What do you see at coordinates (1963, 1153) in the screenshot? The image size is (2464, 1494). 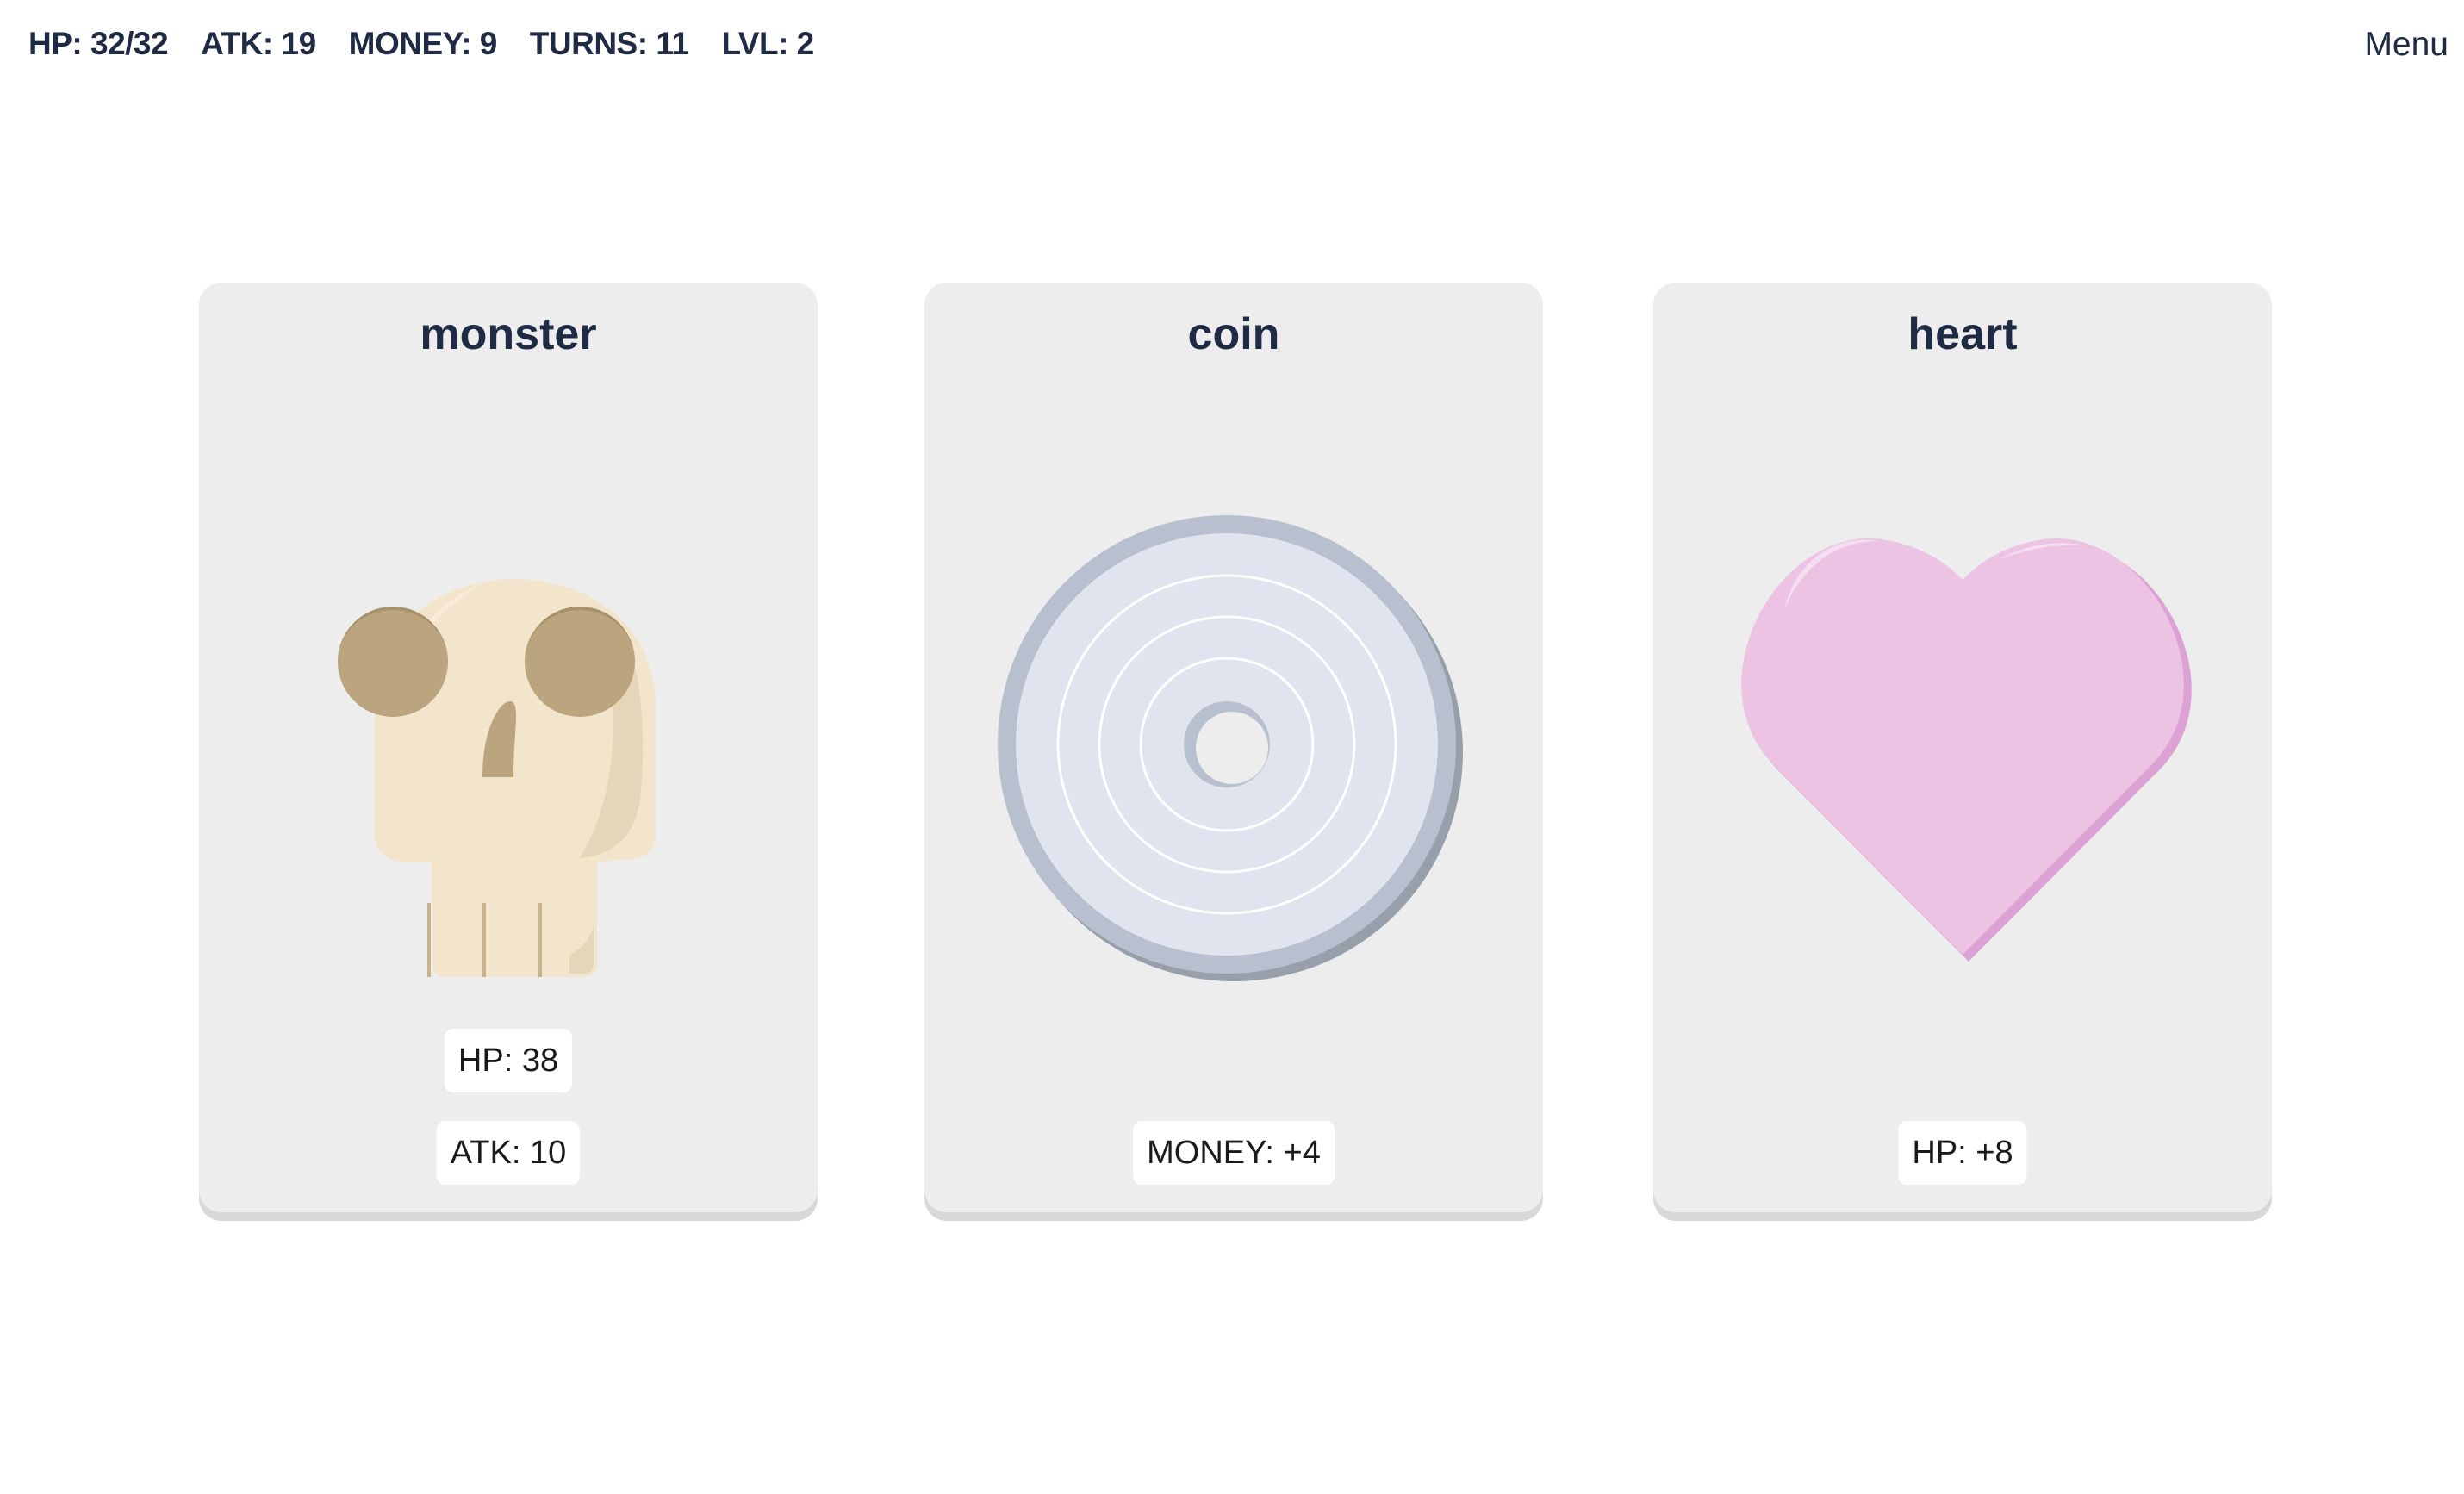 I see `heart-hp-badge: HP: +8` at bounding box center [1963, 1153].